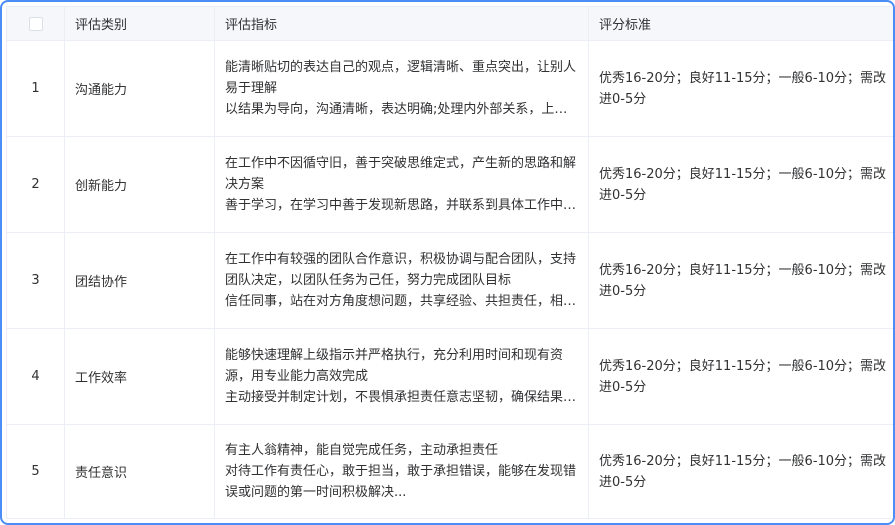 This screenshot has height=525, width=895. I want to click on header-criteria: 评估指标, so click(401, 23).